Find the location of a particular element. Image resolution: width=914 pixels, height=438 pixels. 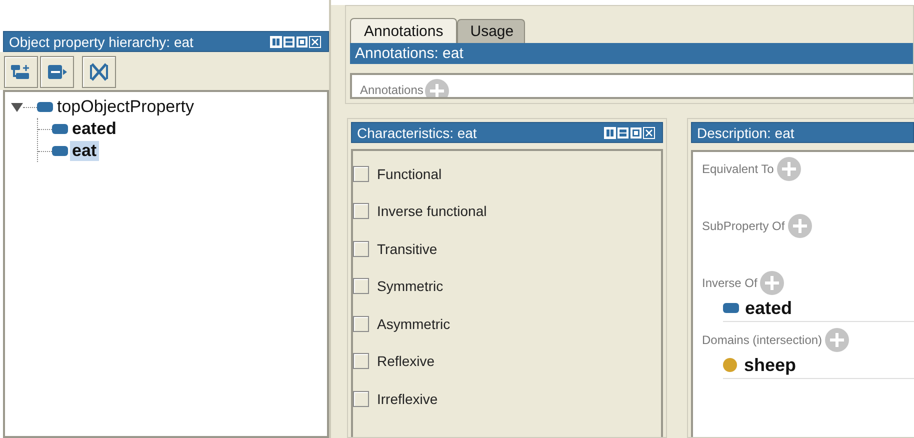

hierarchy-add-icon is located at coordinates (21, 72).